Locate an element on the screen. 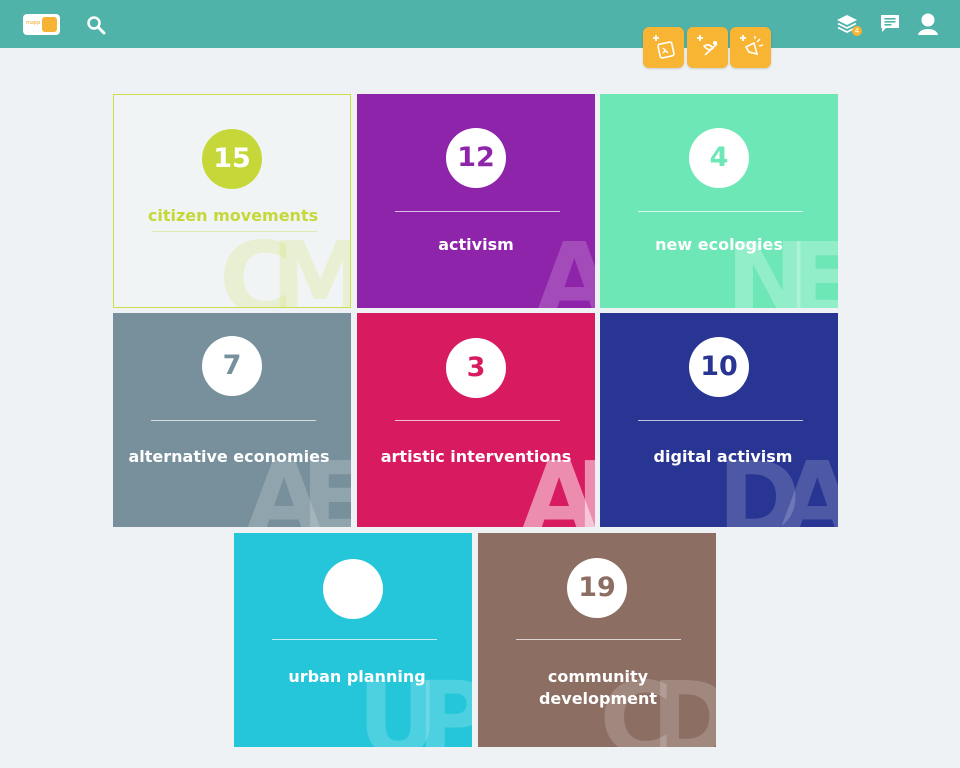  category-label: artistic interventions is located at coordinates (476, 456).